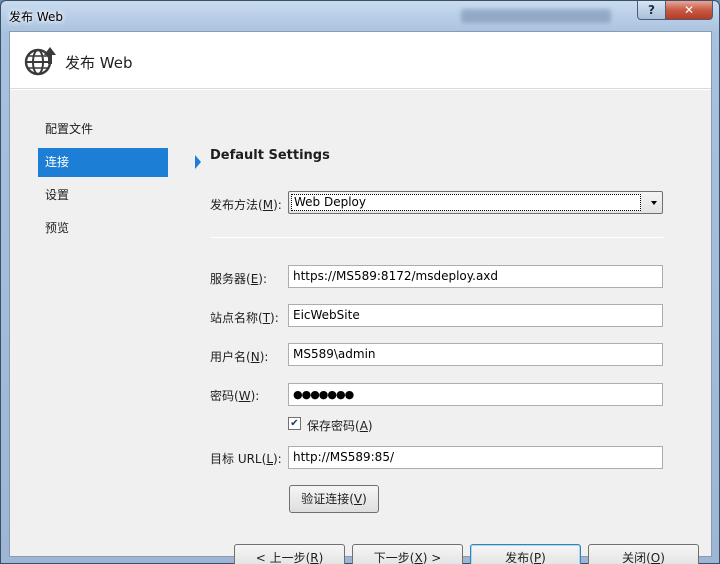 The image size is (720, 564). What do you see at coordinates (475, 276) in the screenshot?
I see `server-input: https://MS589:8172/msdeploy.axd` at bounding box center [475, 276].